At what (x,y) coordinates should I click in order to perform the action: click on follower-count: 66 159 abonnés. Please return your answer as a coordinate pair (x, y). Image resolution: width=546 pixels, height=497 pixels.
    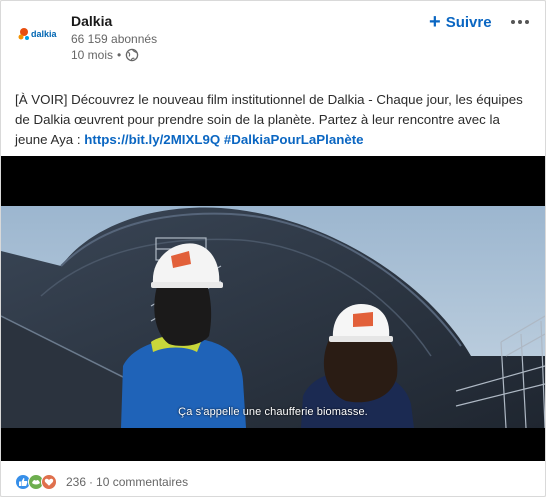
    Looking at the image, I should click on (114, 39).